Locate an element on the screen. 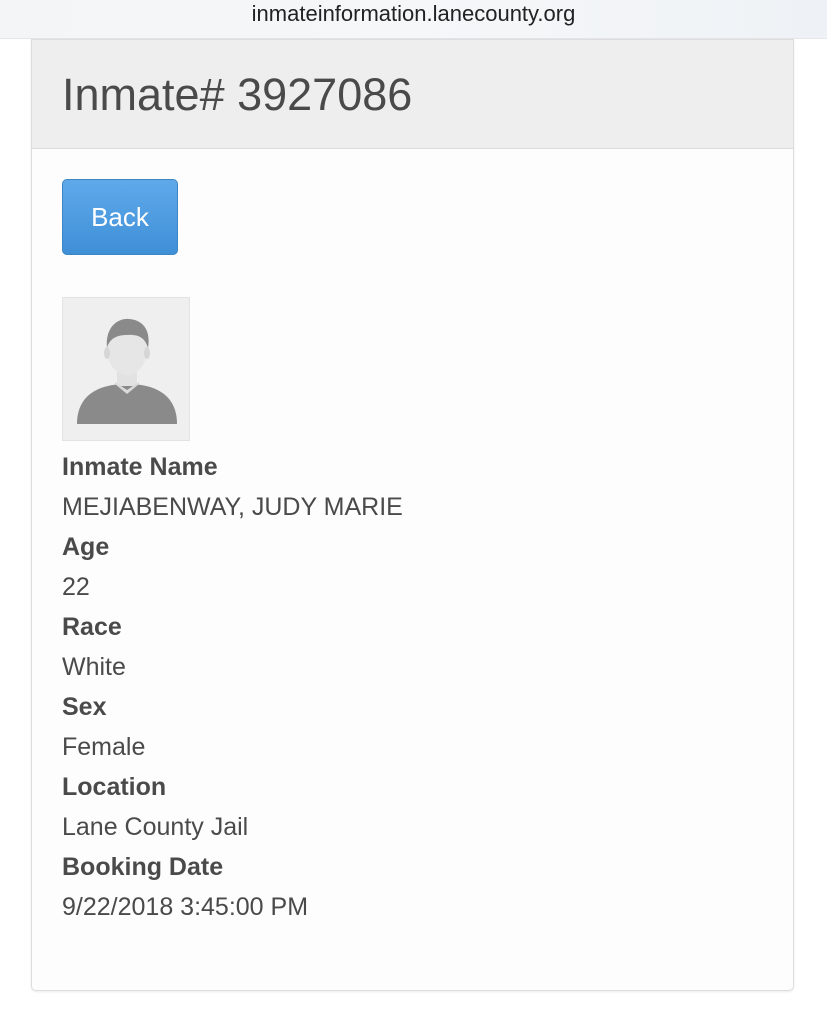  panel-heading: Inmate# 3927086 is located at coordinates (412, 94).